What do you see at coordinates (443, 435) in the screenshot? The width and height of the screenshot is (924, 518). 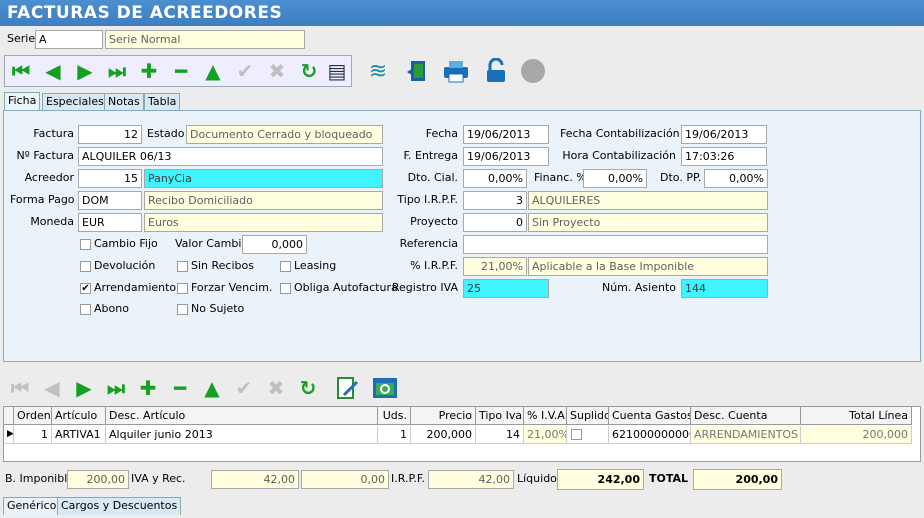 I see `table-cell: 200,000` at bounding box center [443, 435].